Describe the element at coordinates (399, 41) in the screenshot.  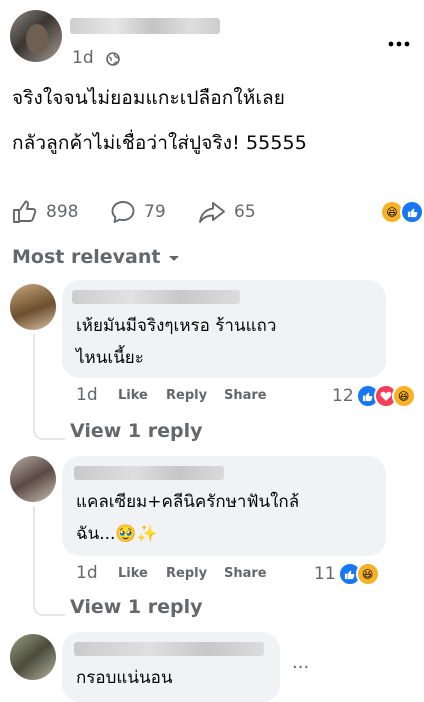
I see `more-horizontal-icon` at that location.